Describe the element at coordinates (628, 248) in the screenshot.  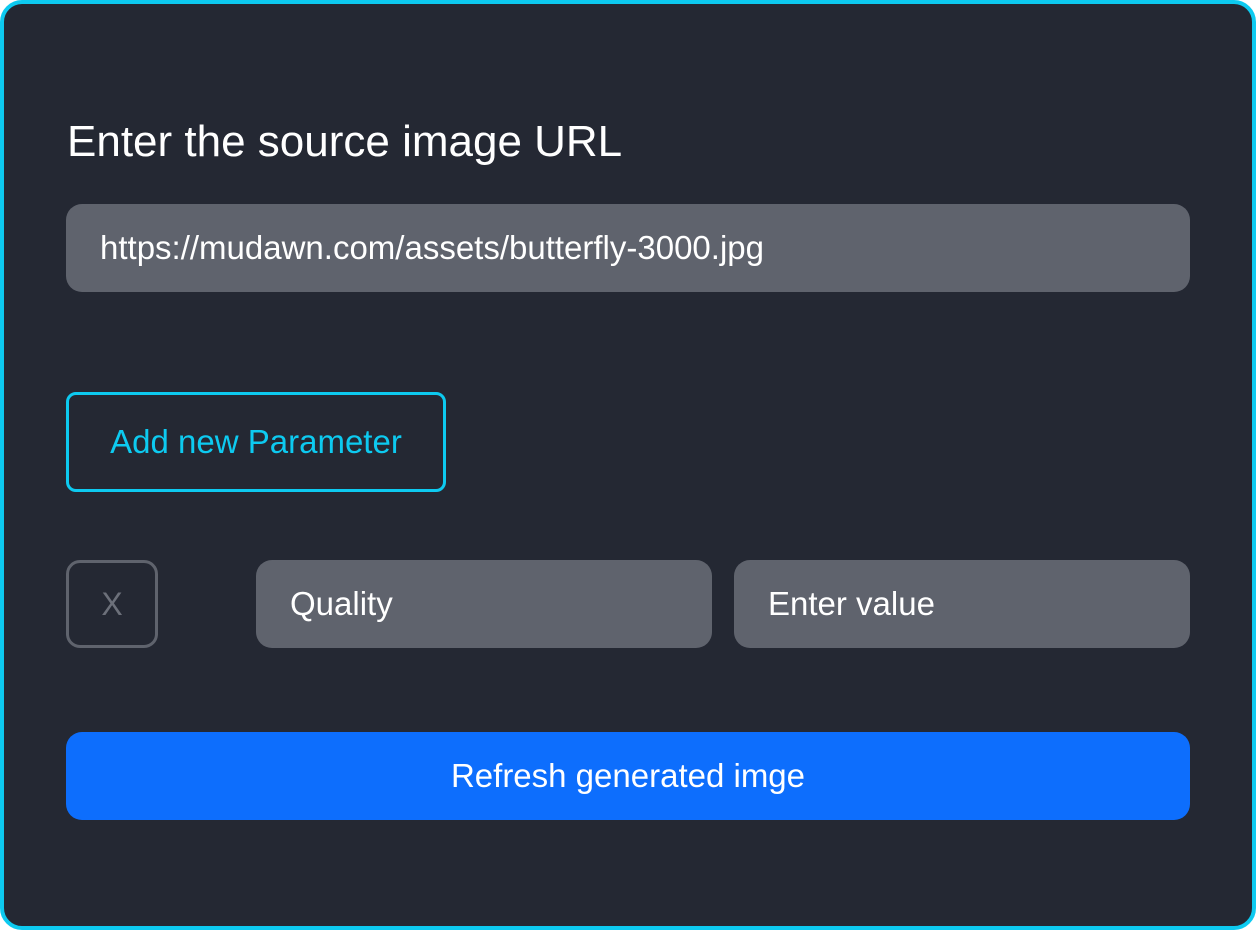
I see `source-url-input` at that location.